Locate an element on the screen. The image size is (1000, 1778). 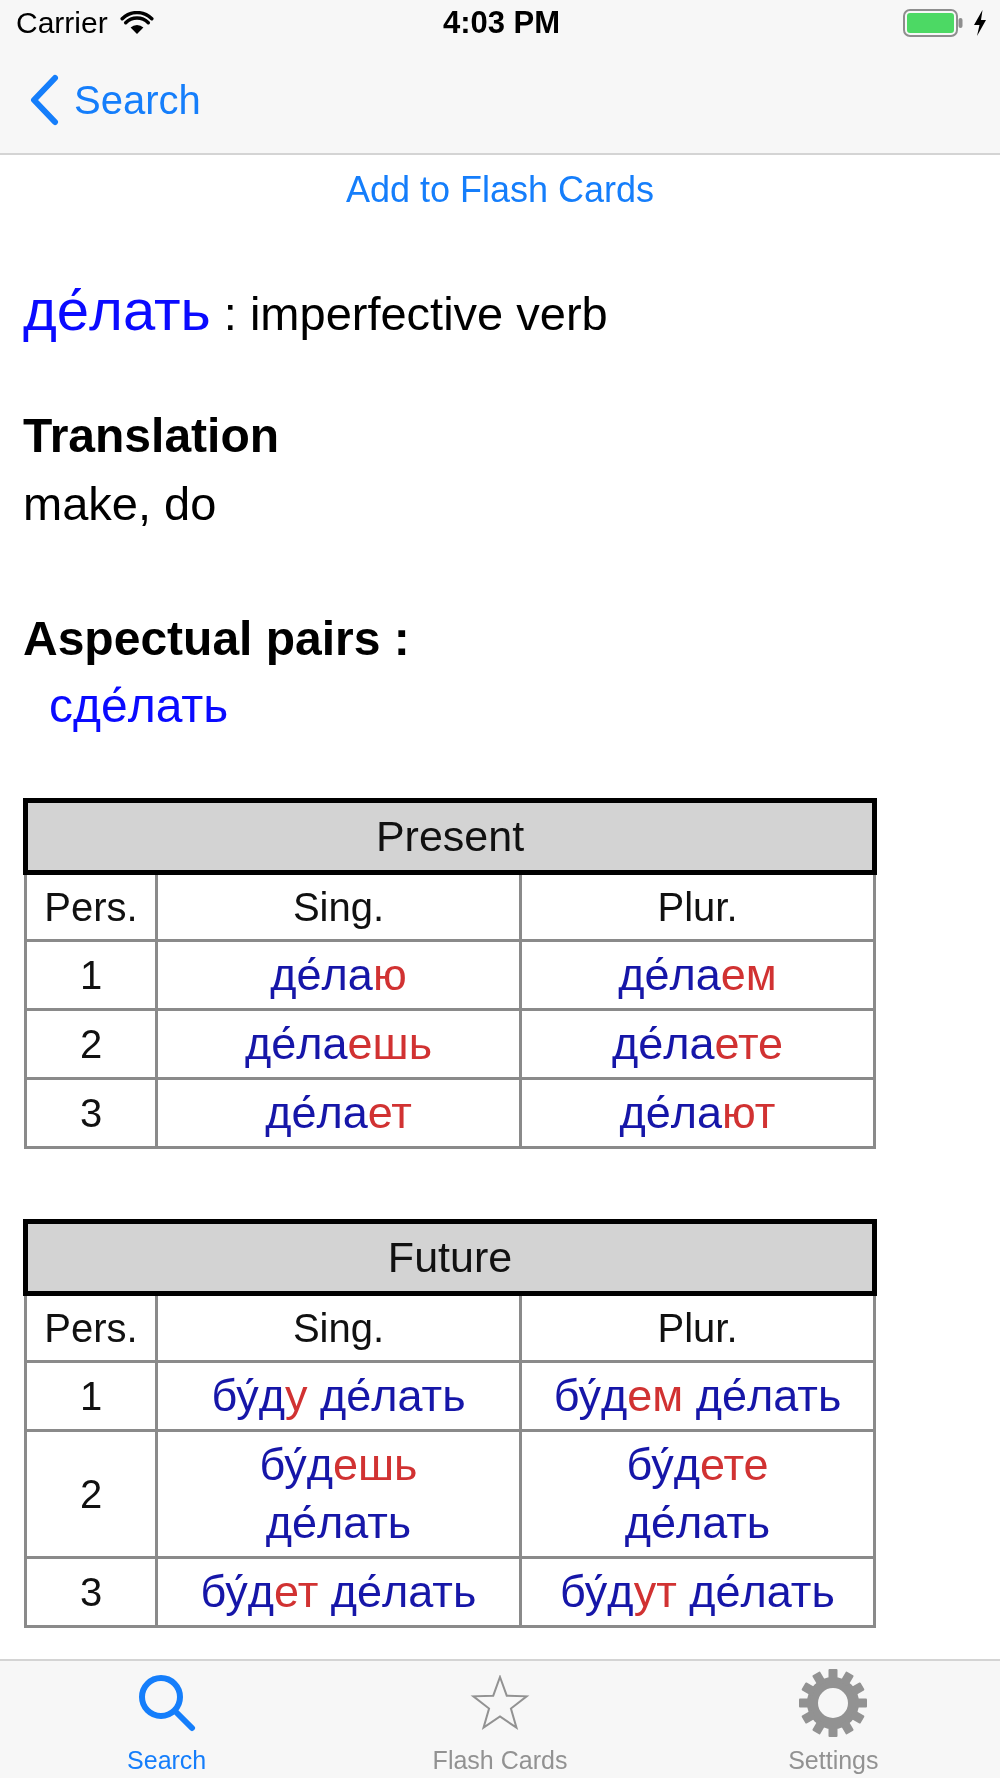
conjugation-cell: де́лаешь is located at coordinates (338, 1044).